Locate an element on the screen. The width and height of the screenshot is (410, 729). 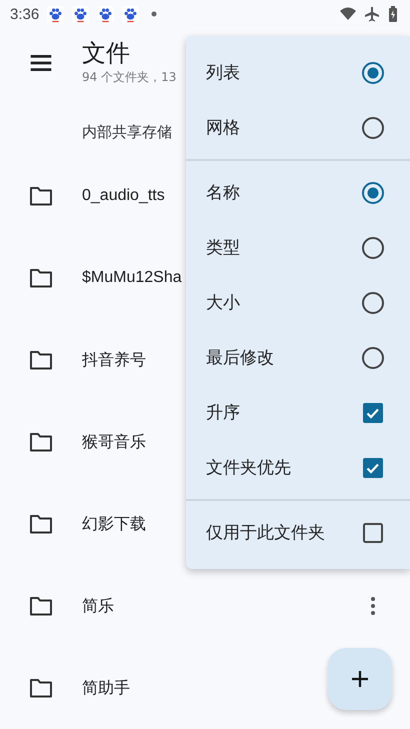
menu-option: 名称 is located at coordinates (223, 192).